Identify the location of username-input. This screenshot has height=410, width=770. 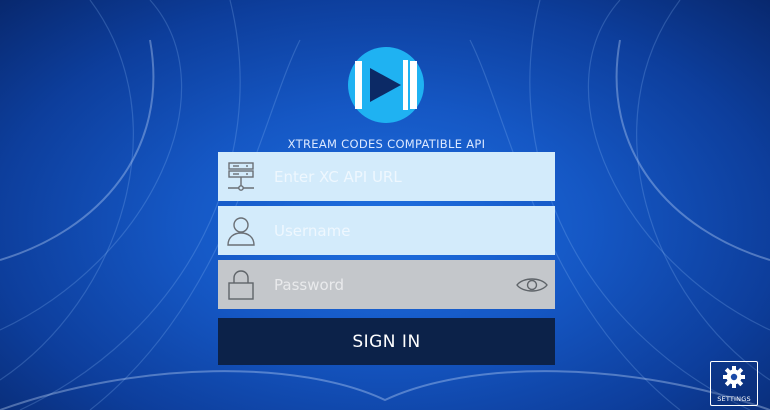
(409, 230).